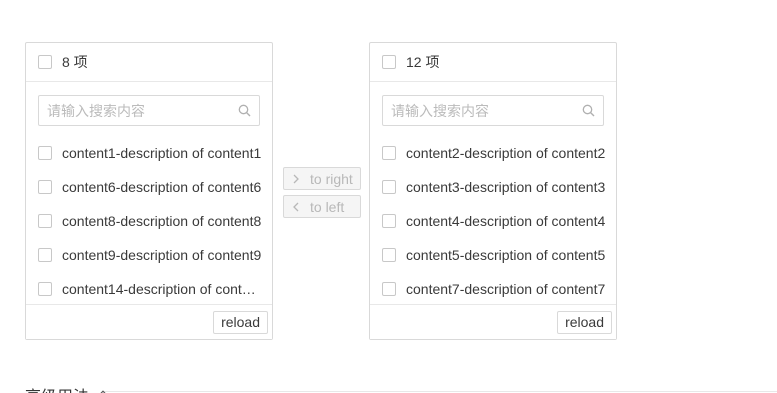 This screenshot has width=777, height=393. I want to click on target-list-item: content7-description of content7, so click(493, 289).